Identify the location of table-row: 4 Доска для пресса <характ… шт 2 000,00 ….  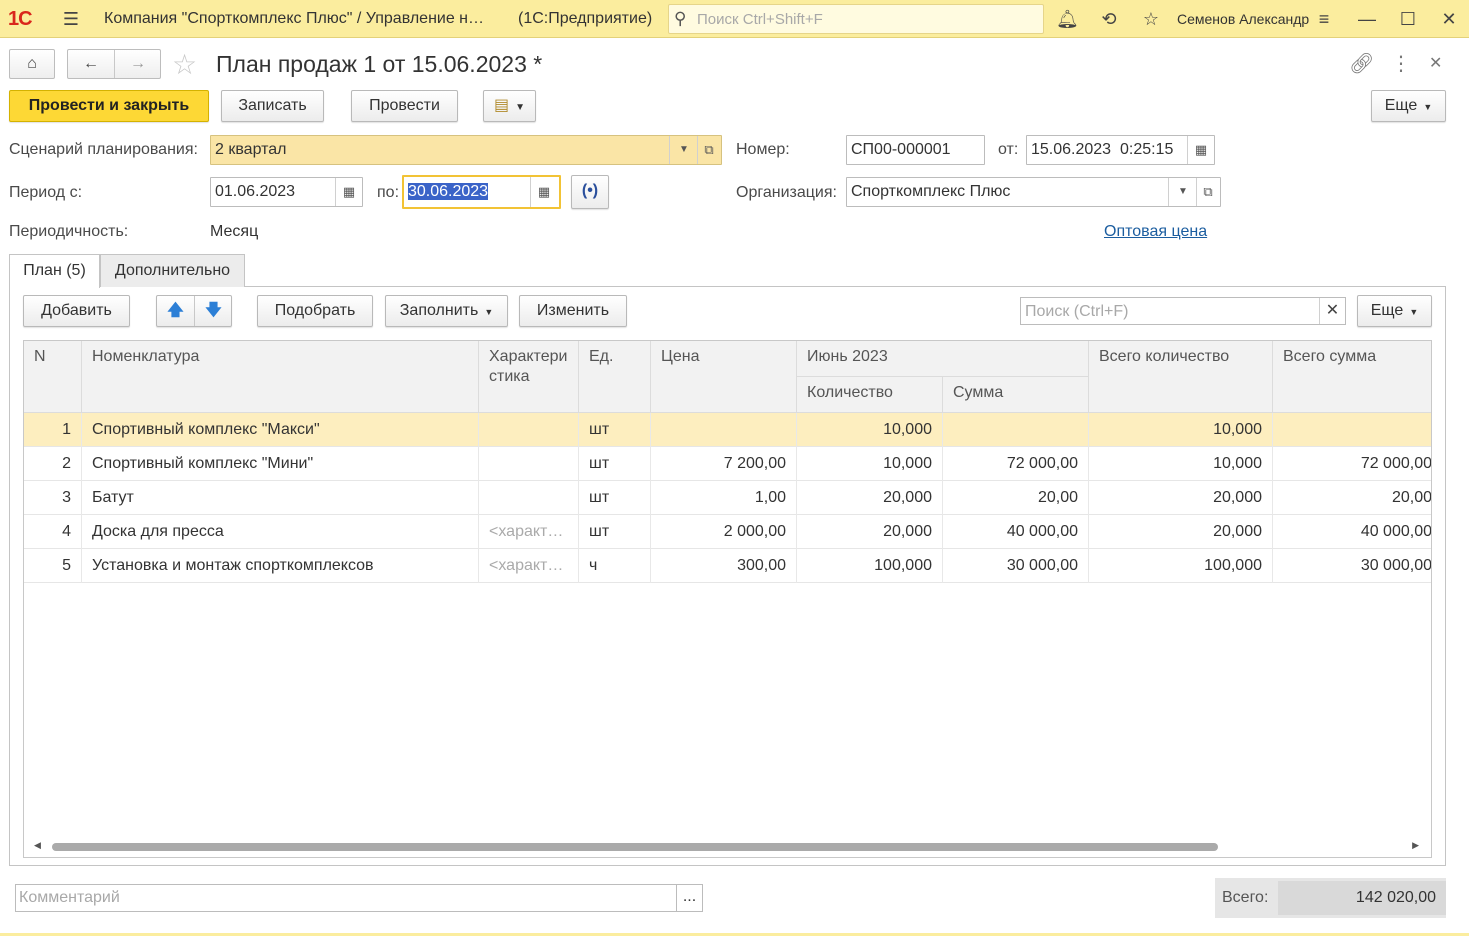
(727, 532).